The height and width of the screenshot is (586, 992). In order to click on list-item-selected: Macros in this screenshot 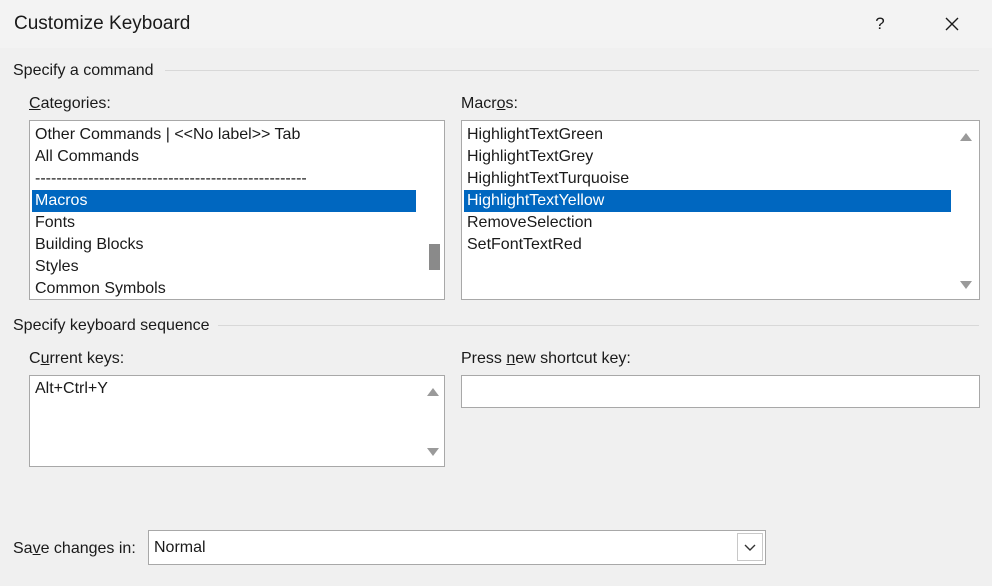, I will do `click(224, 201)`.